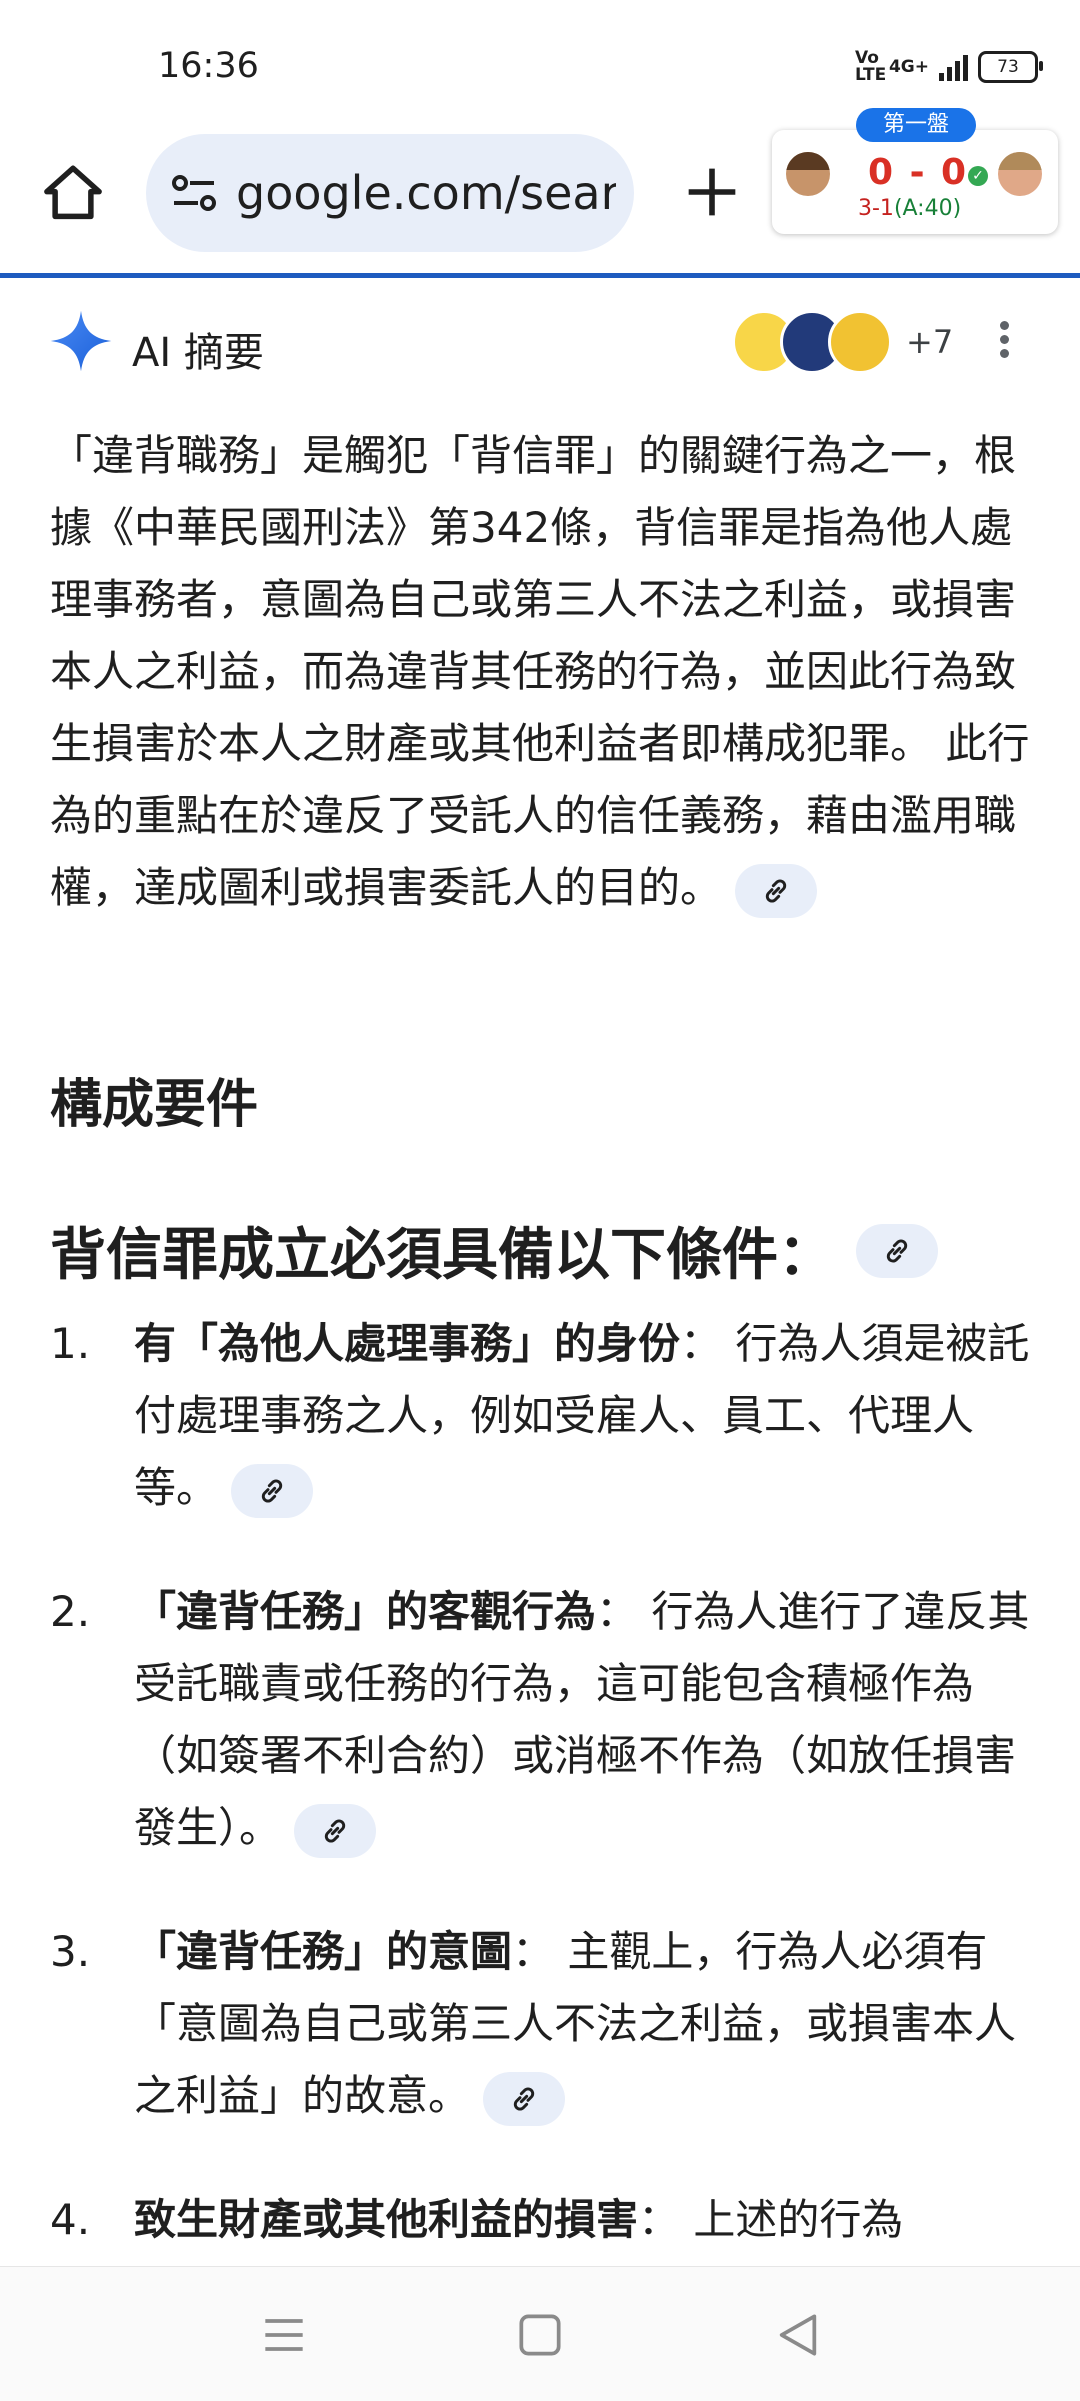 This screenshot has width=1080, height=2401. Describe the element at coordinates (386, 2219) in the screenshot. I see `list-item-title: 致生財產或其他利益的損害` at that location.